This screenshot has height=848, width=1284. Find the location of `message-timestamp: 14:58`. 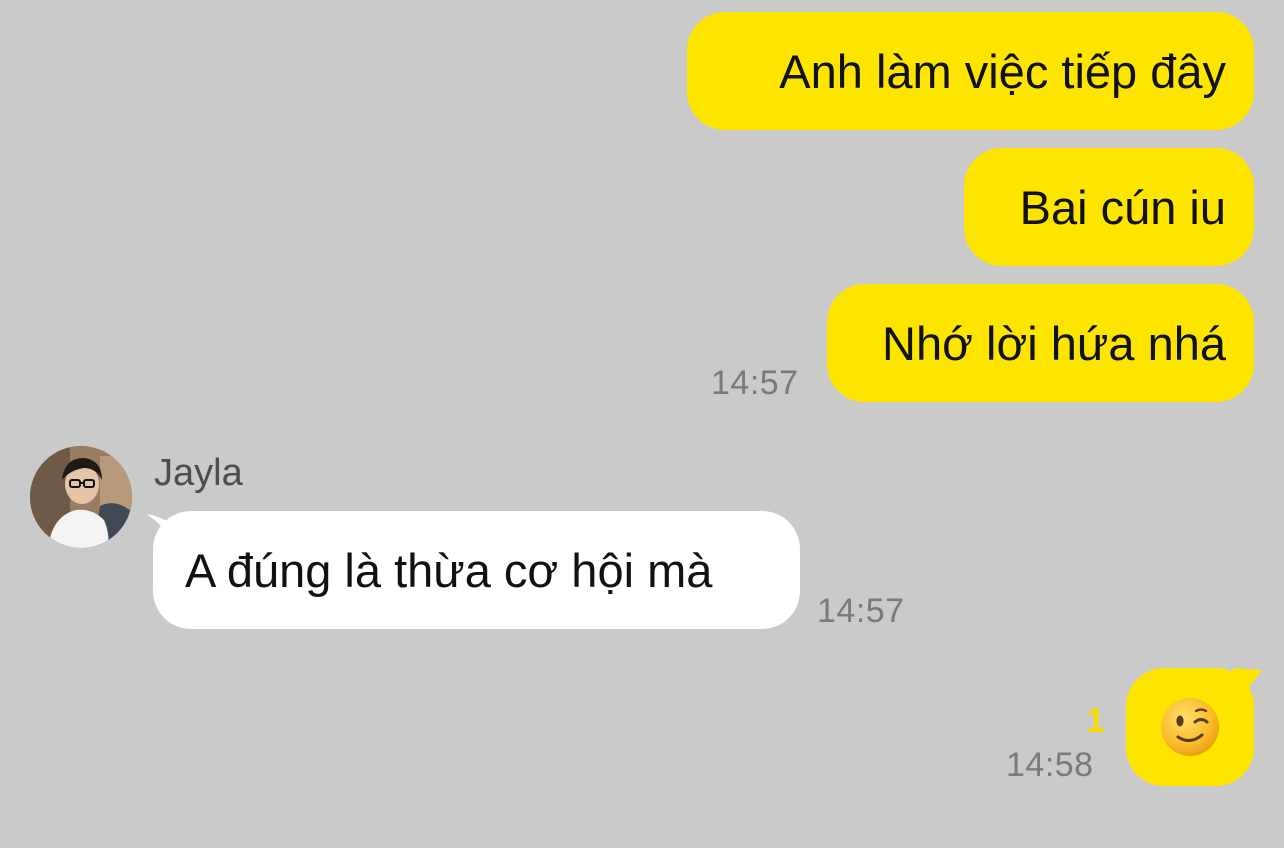

message-timestamp: 14:58 is located at coordinates (1050, 765).